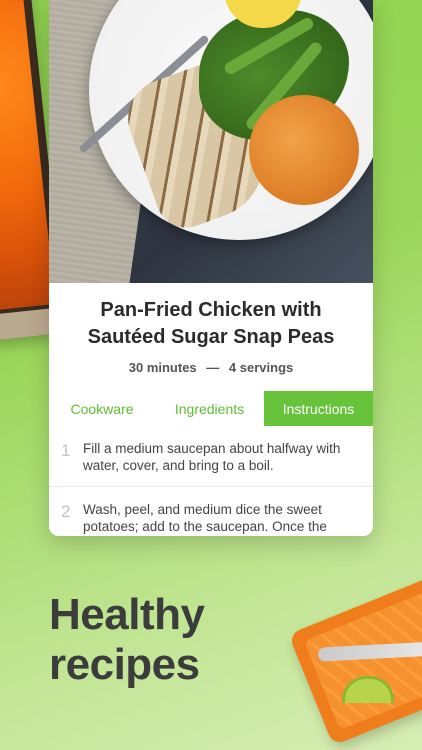 This screenshot has height=750, width=422. What do you see at coordinates (355, 660) in the screenshot?
I see `cutting-board-graphic` at bounding box center [355, 660].